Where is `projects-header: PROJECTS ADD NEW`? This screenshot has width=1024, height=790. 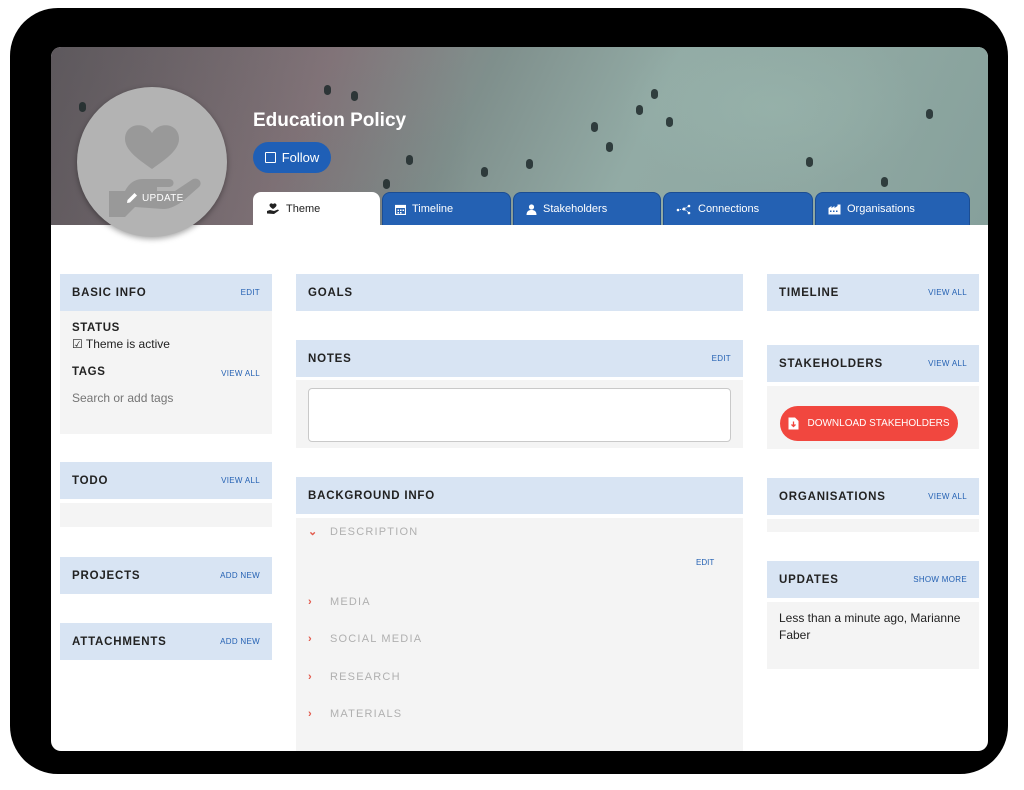 projects-header: PROJECTS ADD NEW is located at coordinates (166, 575).